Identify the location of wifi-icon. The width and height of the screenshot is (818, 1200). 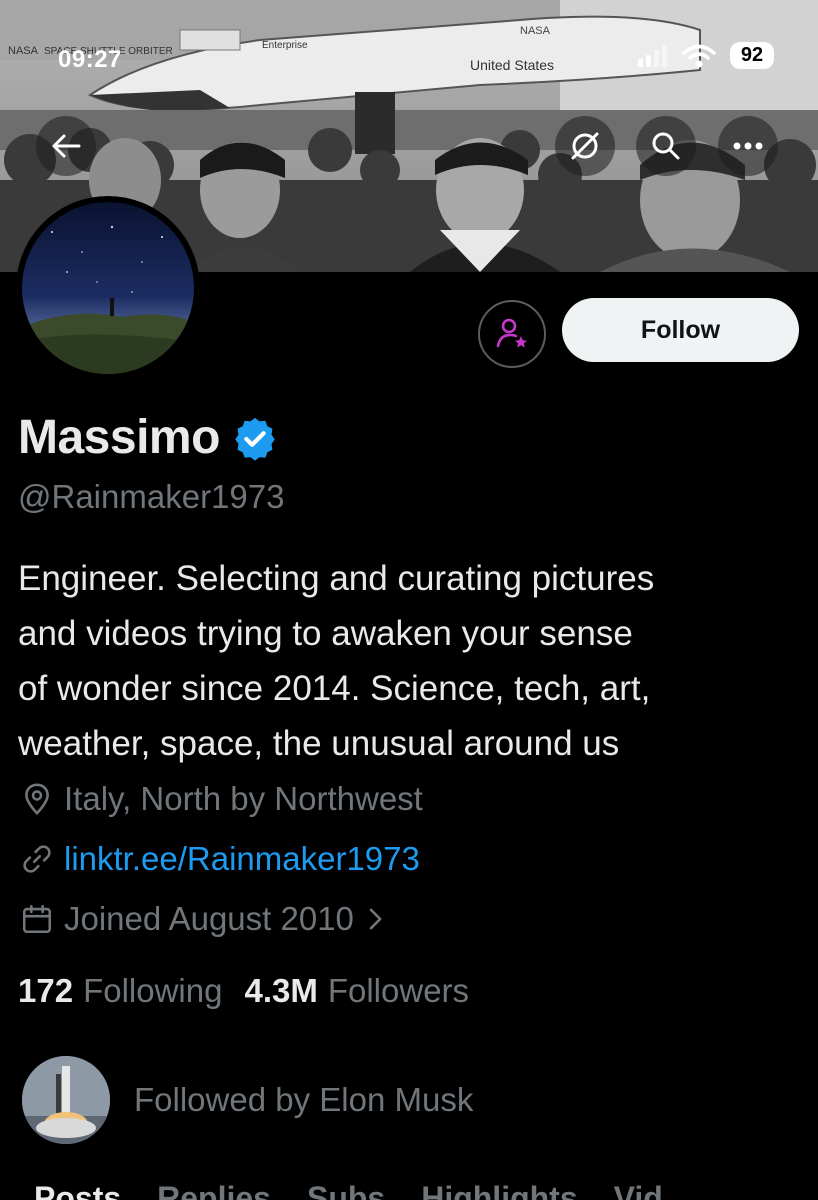
(699, 55).